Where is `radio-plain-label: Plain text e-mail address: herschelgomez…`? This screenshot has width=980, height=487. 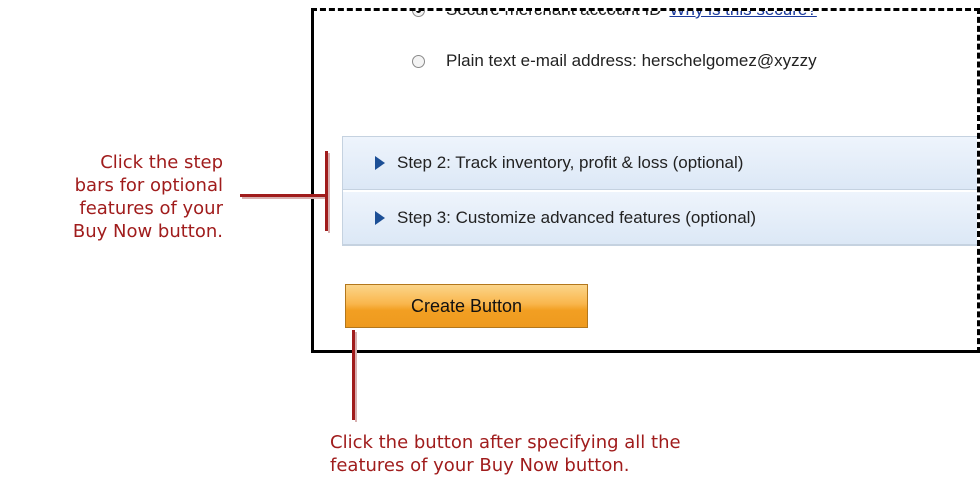 radio-plain-label: Plain text e-mail address: herschelgomez… is located at coordinates (631, 60).